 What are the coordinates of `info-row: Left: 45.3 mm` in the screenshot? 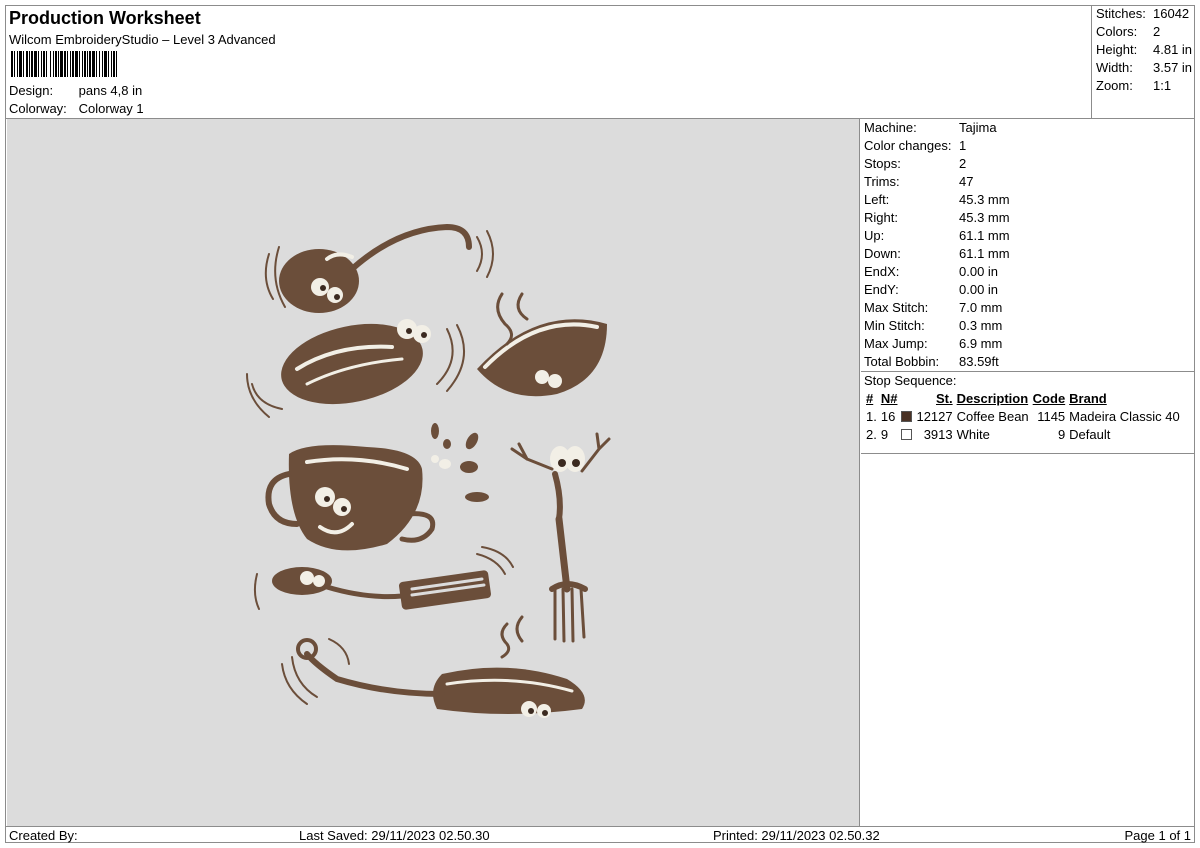 It's located at (1028, 200).